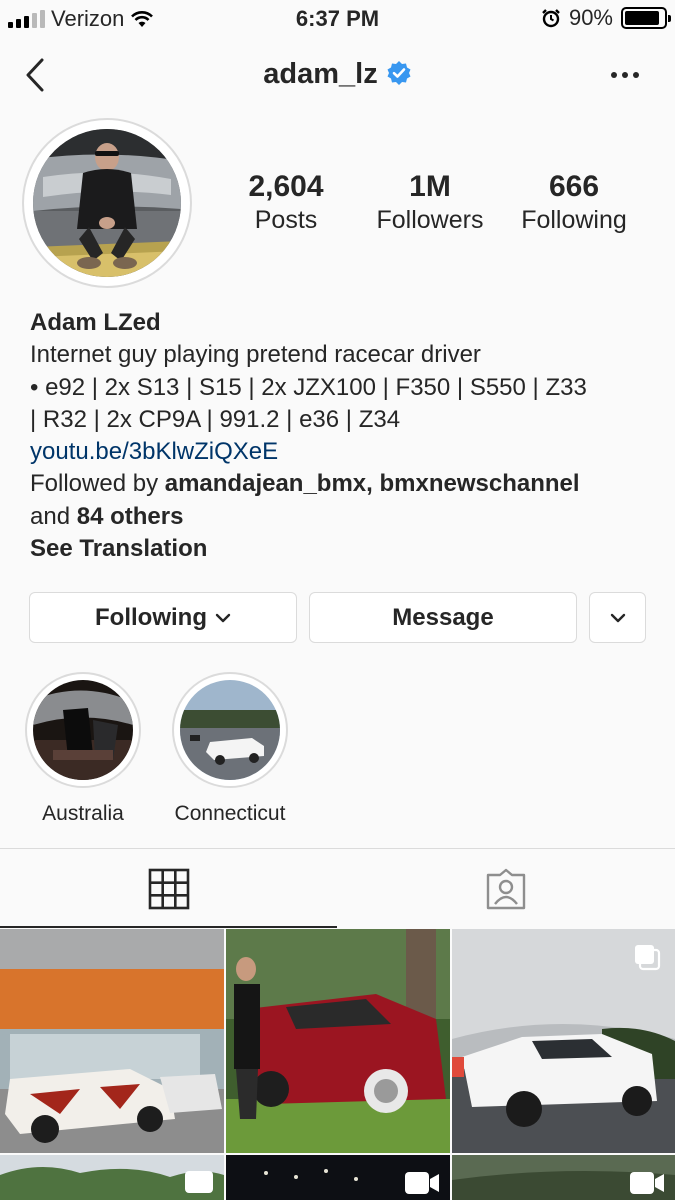  Describe the element at coordinates (574, 186) in the screenshot. I see `stat-following-value: 666` at that location.